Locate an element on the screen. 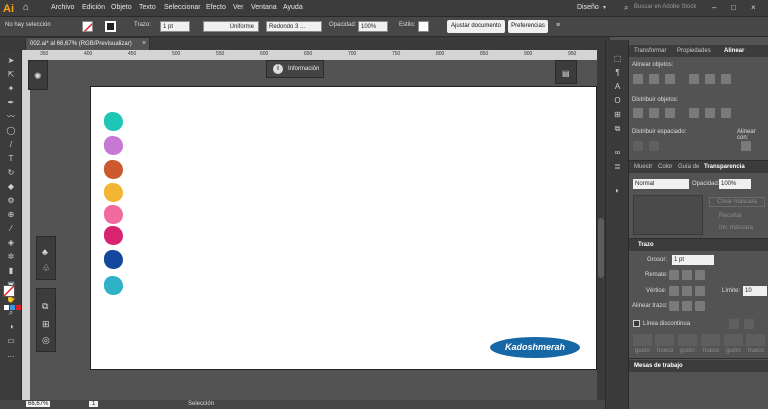 The image size is (768, 409). ellipse-tool-icon: ◯ is located at coordinates (11, 131).